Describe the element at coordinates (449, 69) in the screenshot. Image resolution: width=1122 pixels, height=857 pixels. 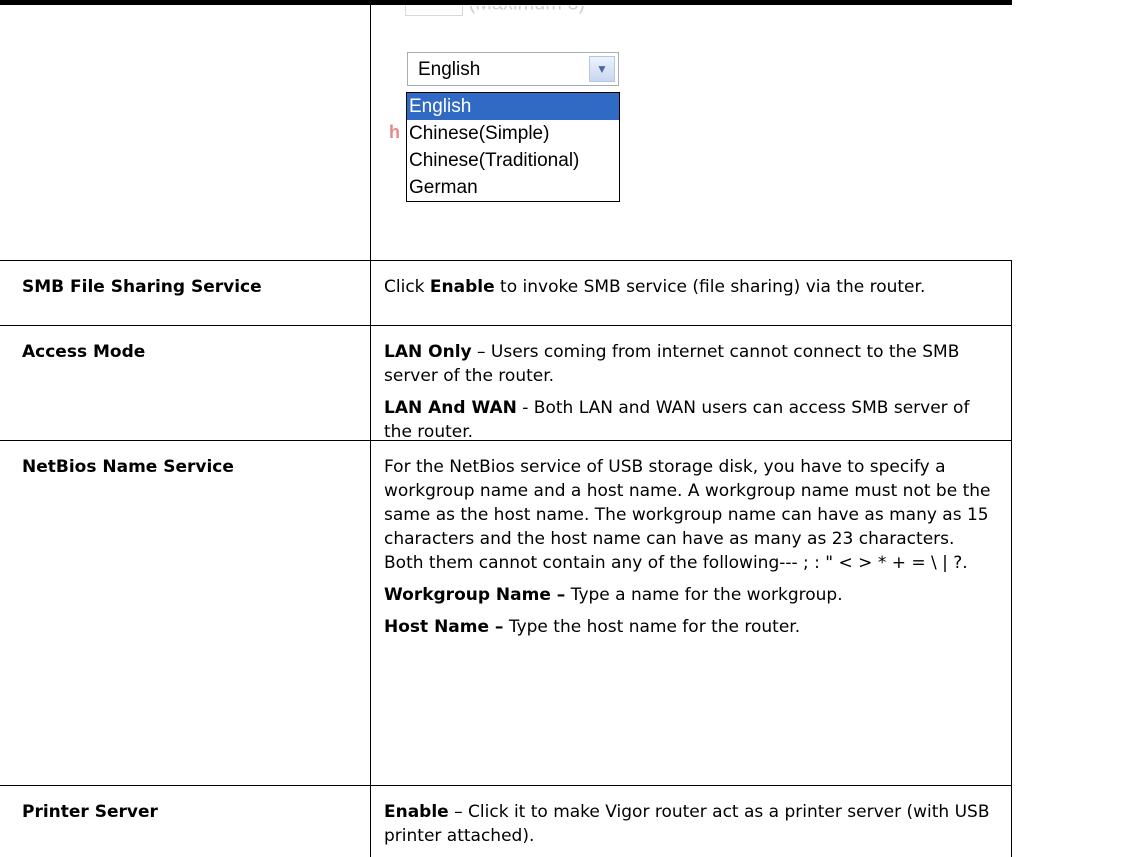
I see `language-select-value: English` at that location.